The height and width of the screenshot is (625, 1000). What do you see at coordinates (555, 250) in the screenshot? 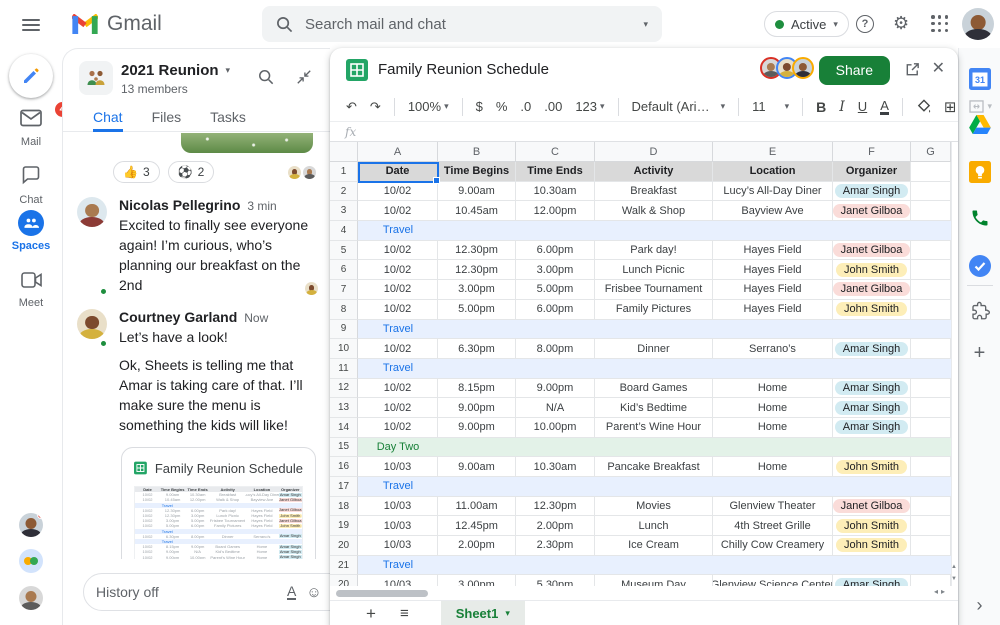
I see `cell: 6.00pm` at bounding box center [555, 250].